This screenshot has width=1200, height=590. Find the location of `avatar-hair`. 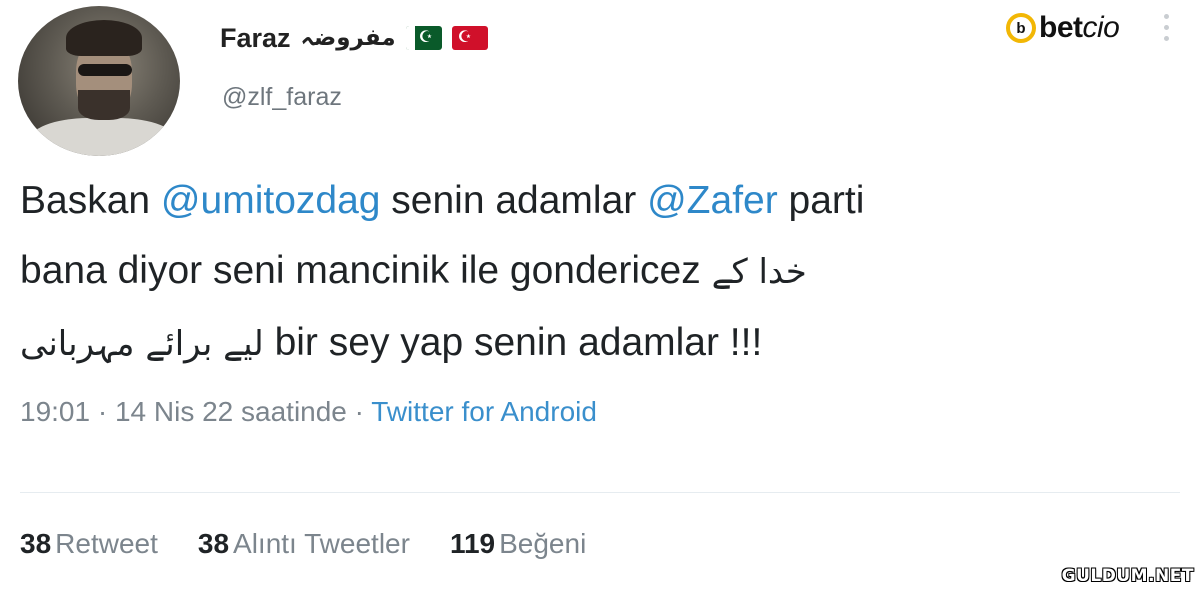

avatar-hair is located at coordinates (104, 38).